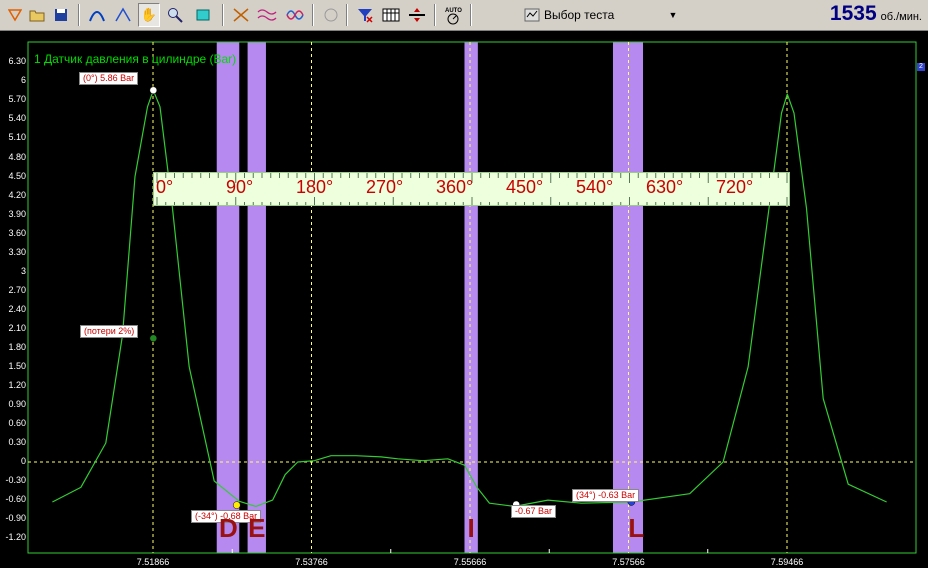  Describe the element at coordinates (595, 187) in the screenshot. I see `ruler-degree-label: 540°` at that location.